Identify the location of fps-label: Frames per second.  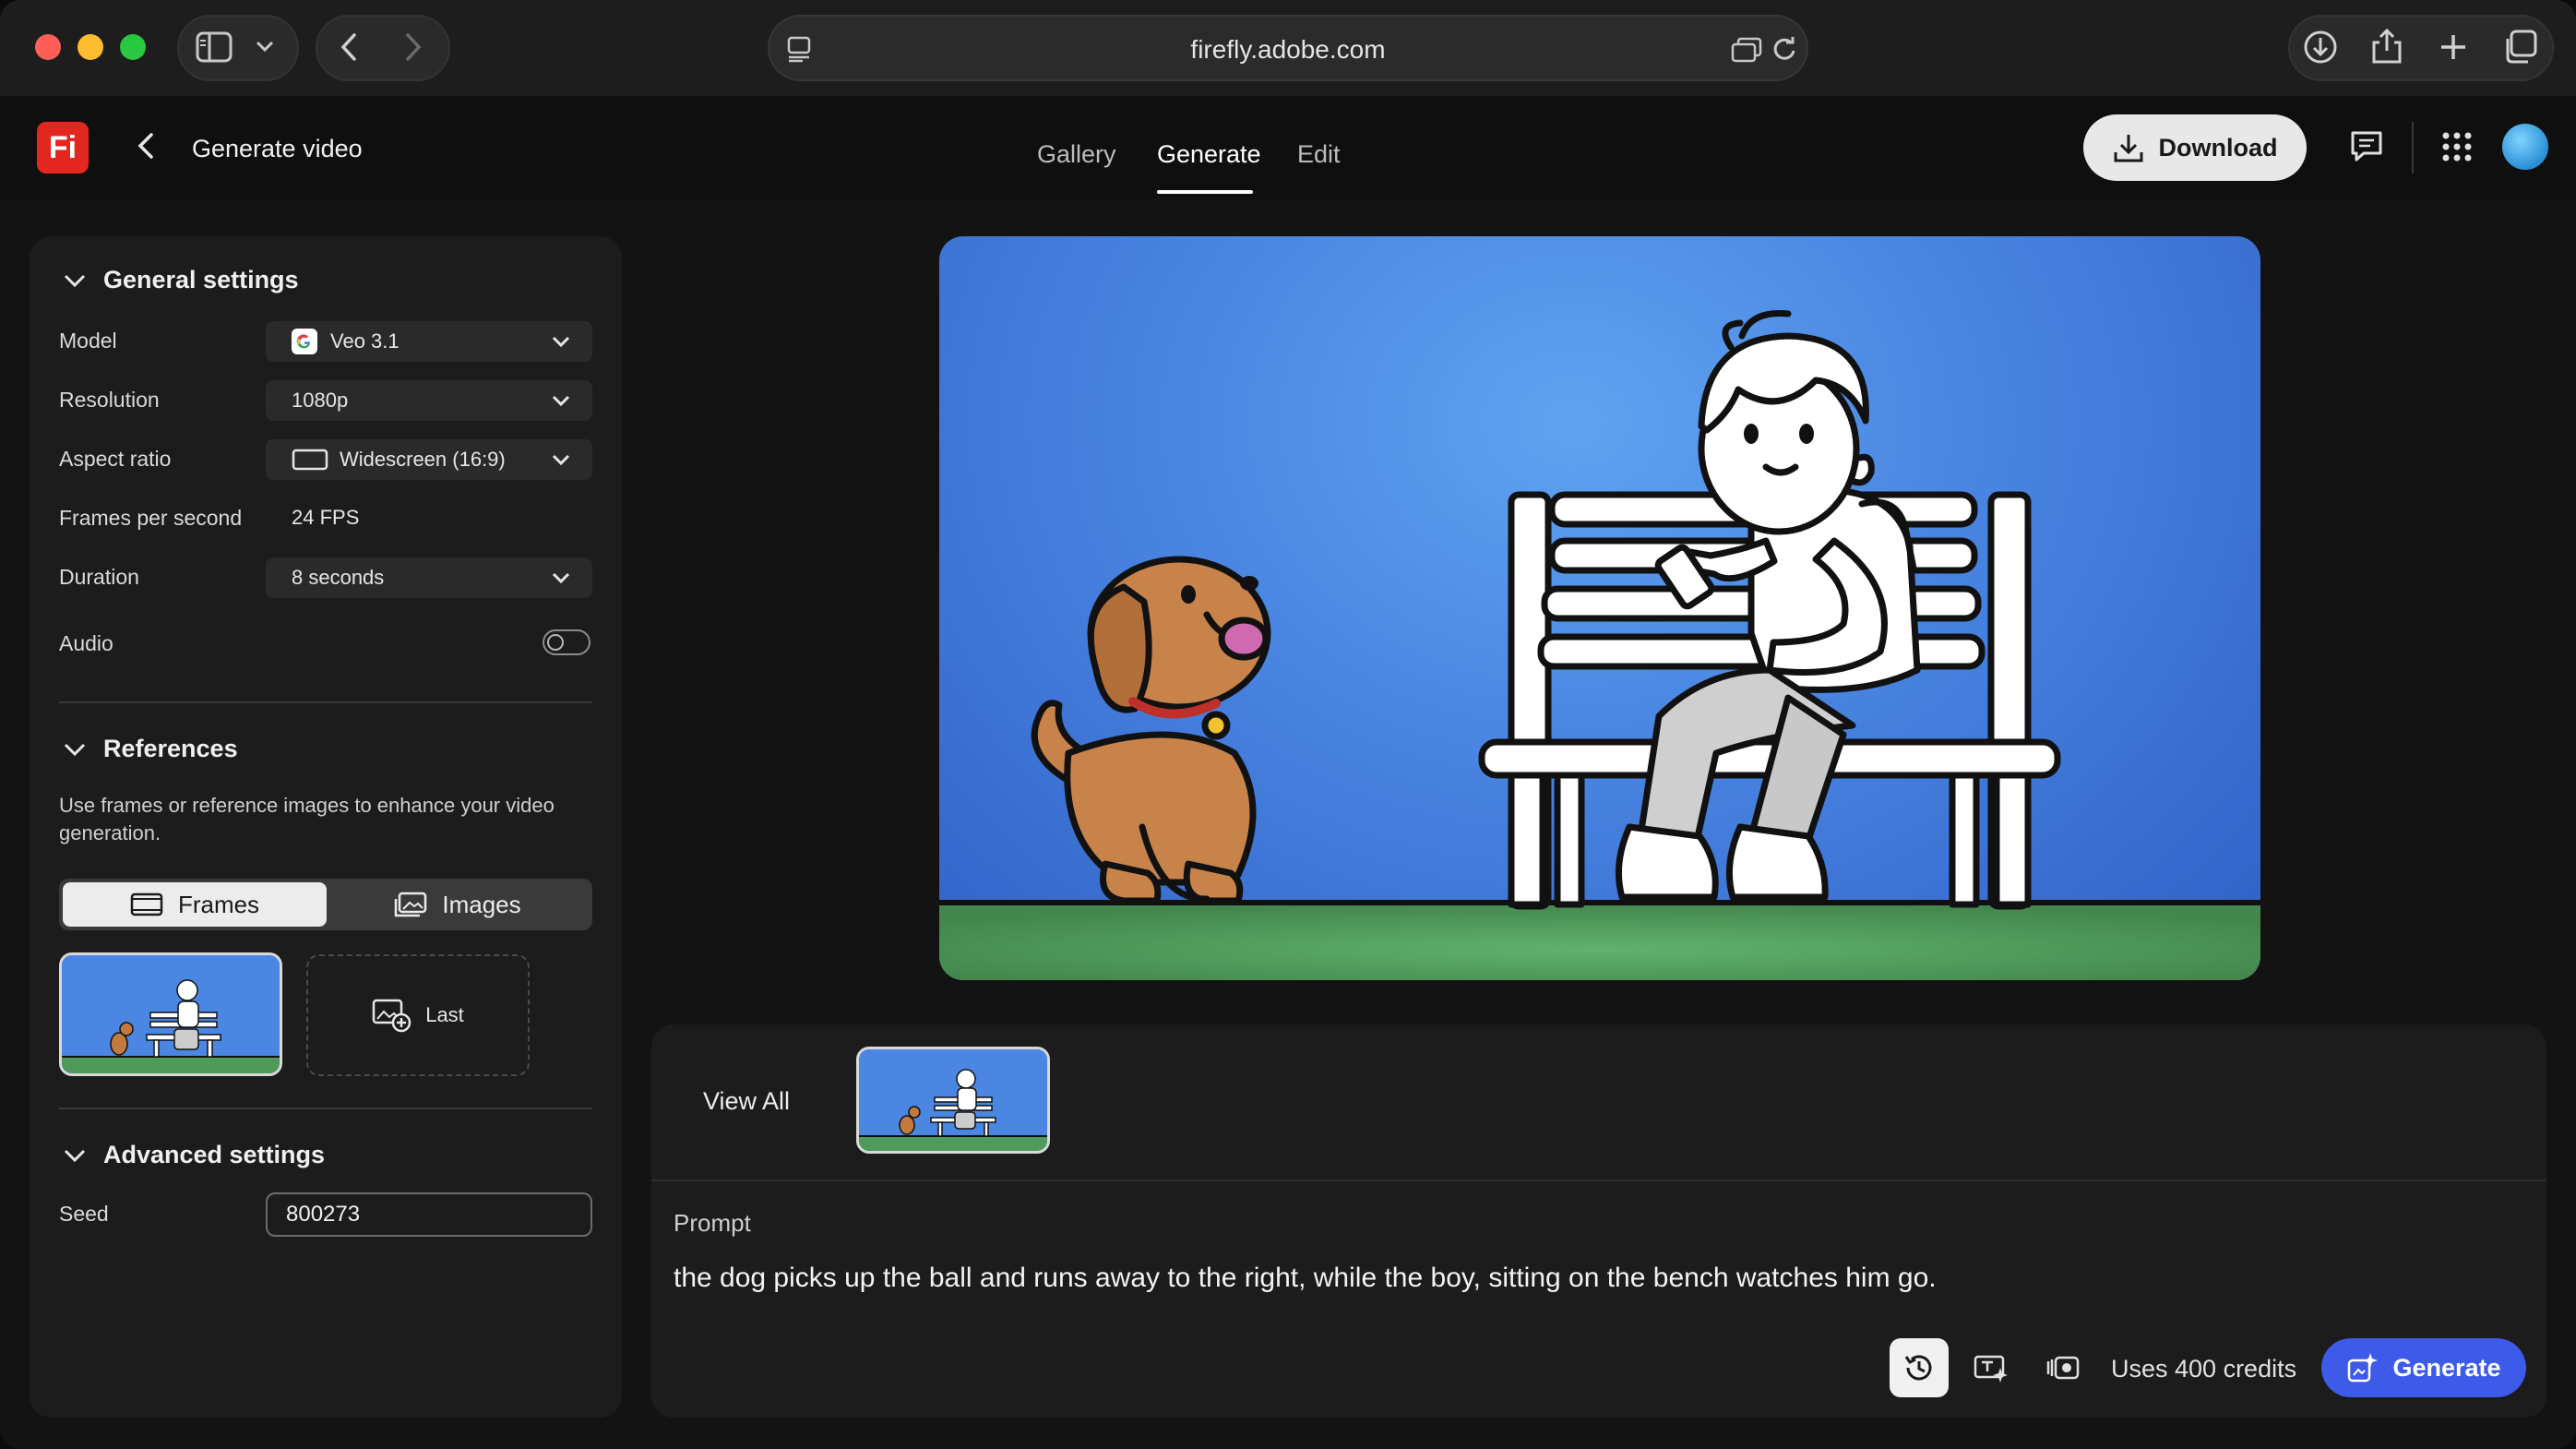
(151, 518).